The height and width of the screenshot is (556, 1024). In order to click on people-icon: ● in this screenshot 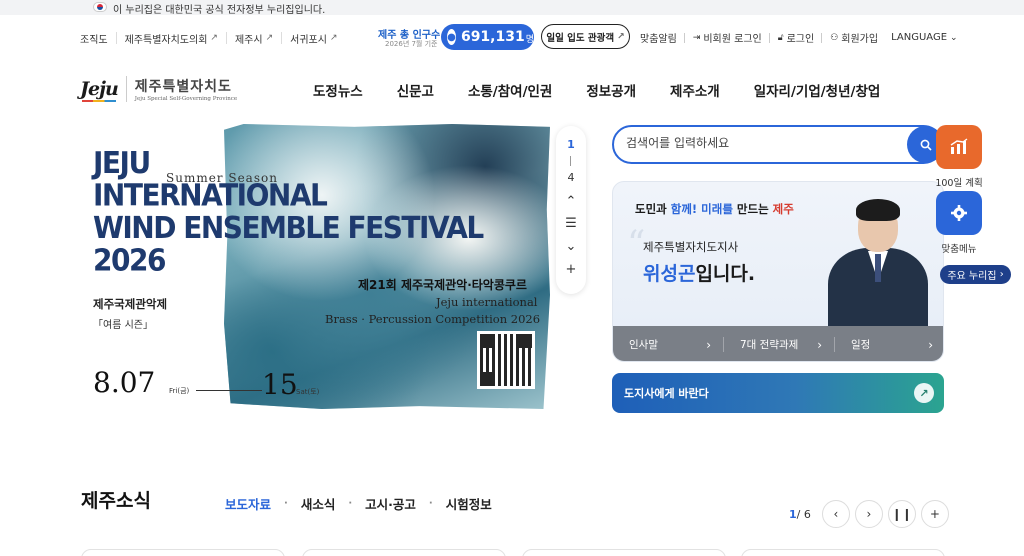, I will do `click(451, 37)`.